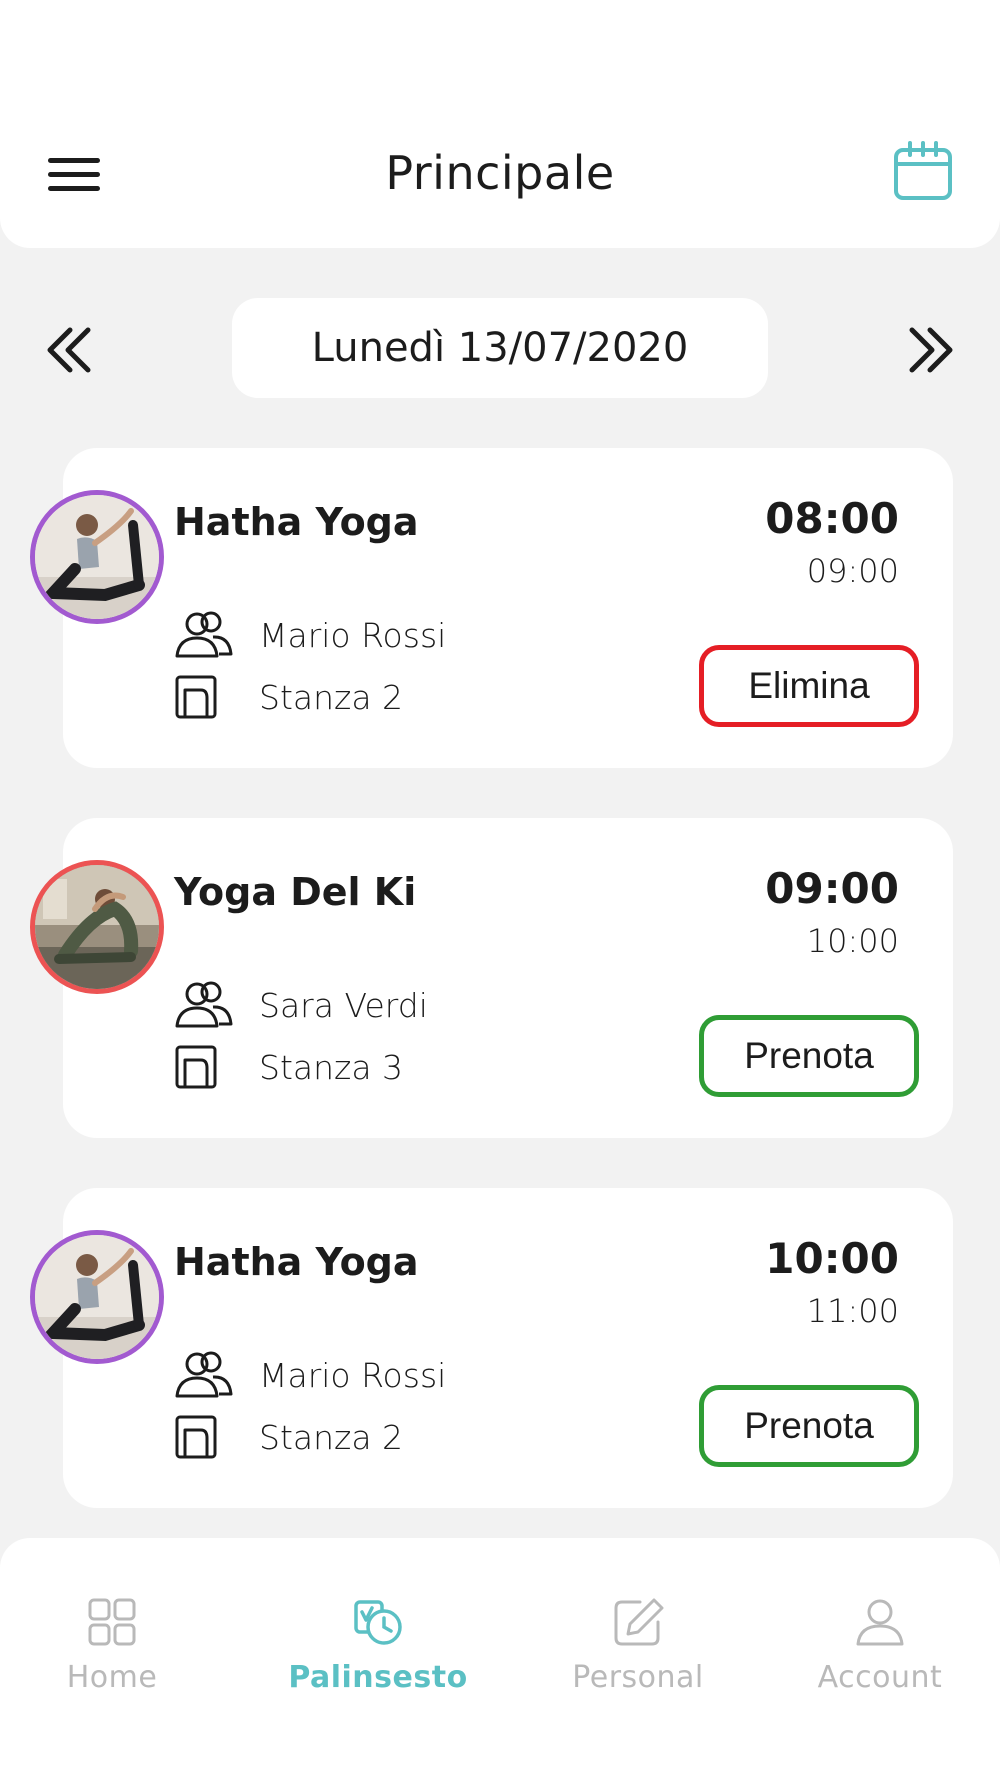  I want to click on edit-icon, so click(639, 1622).